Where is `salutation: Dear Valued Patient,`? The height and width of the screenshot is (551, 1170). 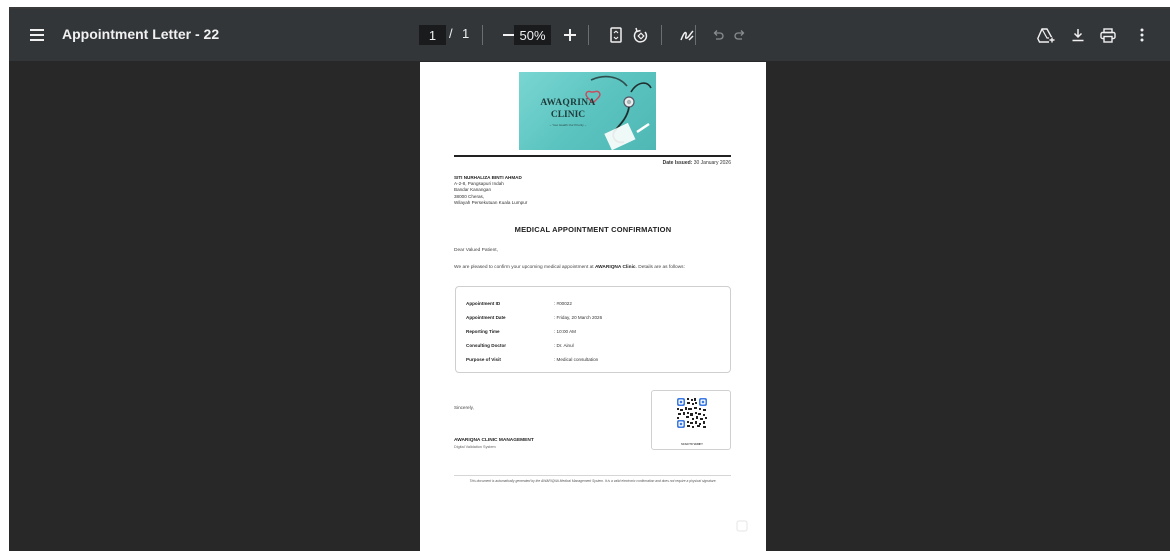
salutation: Dear Valued Patient, is located at coordinates (476, 250).